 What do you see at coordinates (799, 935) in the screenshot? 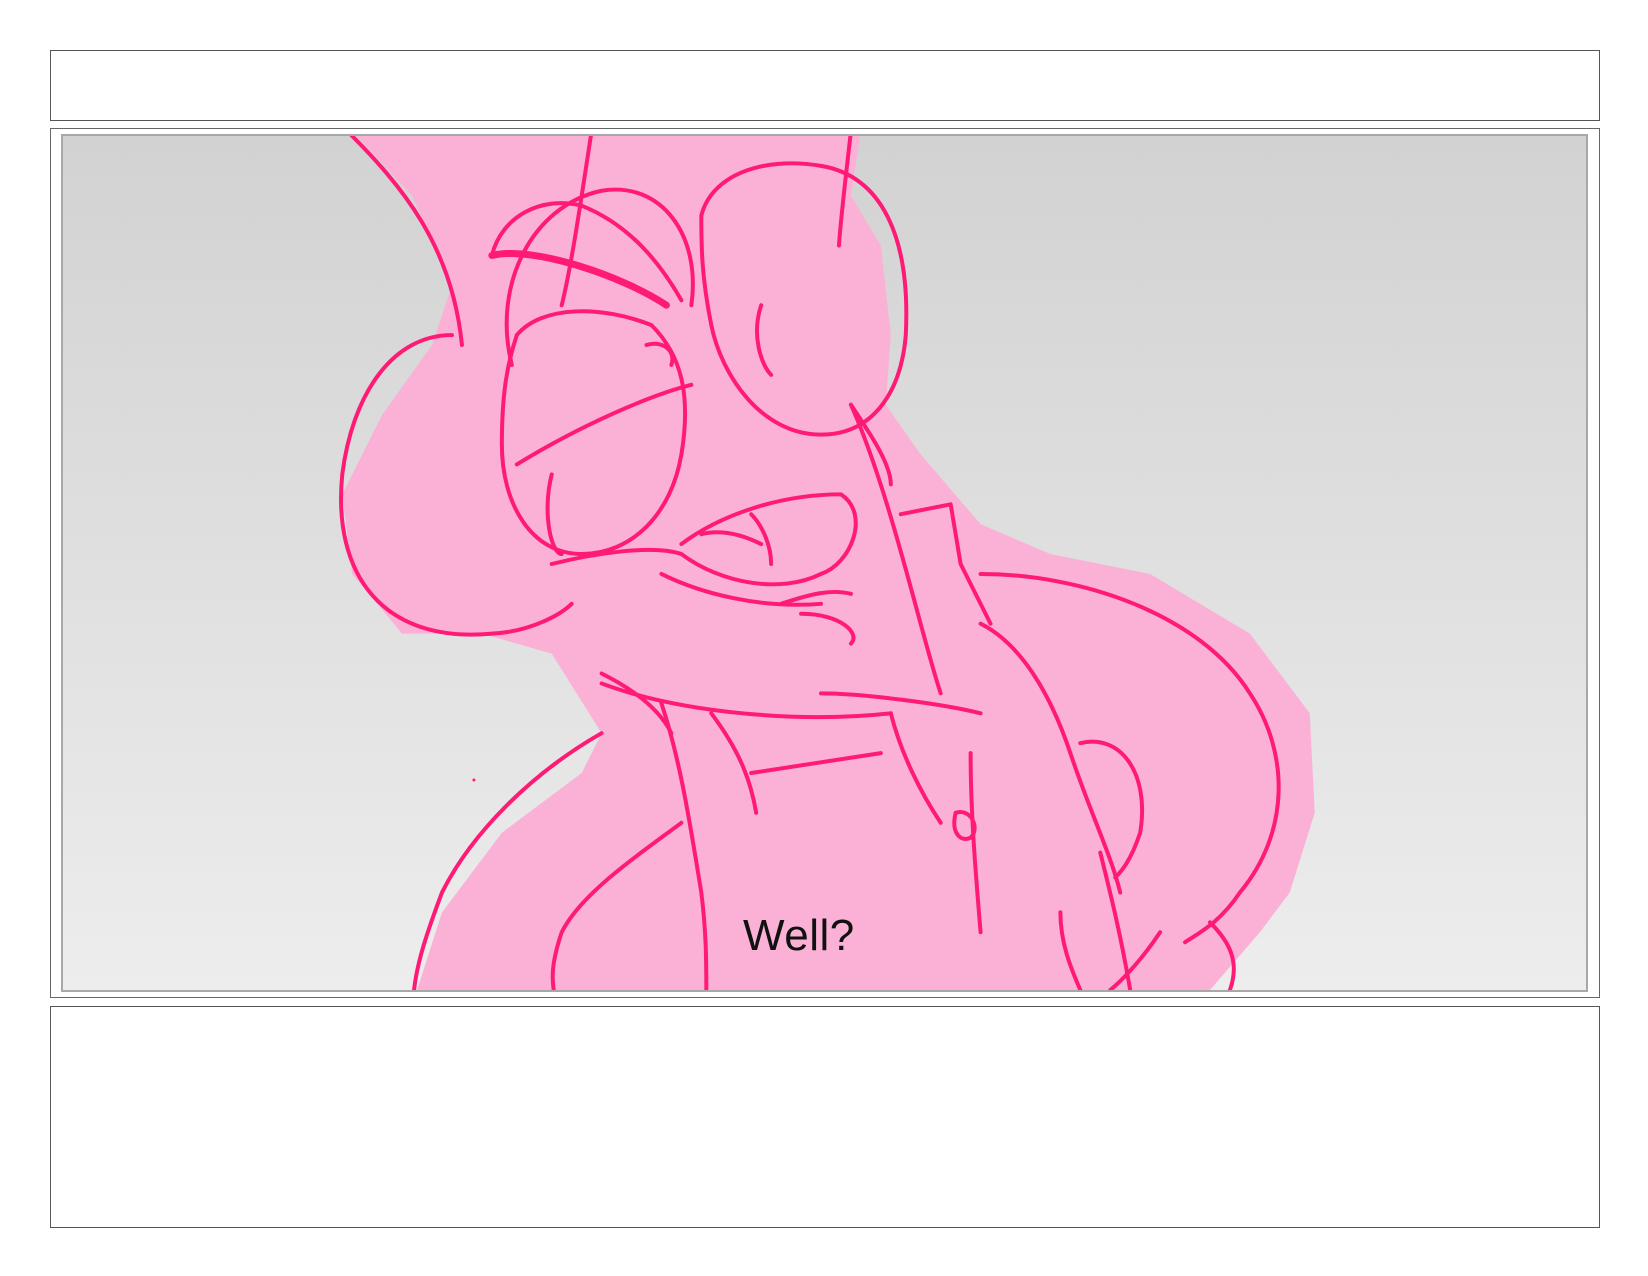
I see `dialogue-caption: Well?` at bounding box center [799, 935].